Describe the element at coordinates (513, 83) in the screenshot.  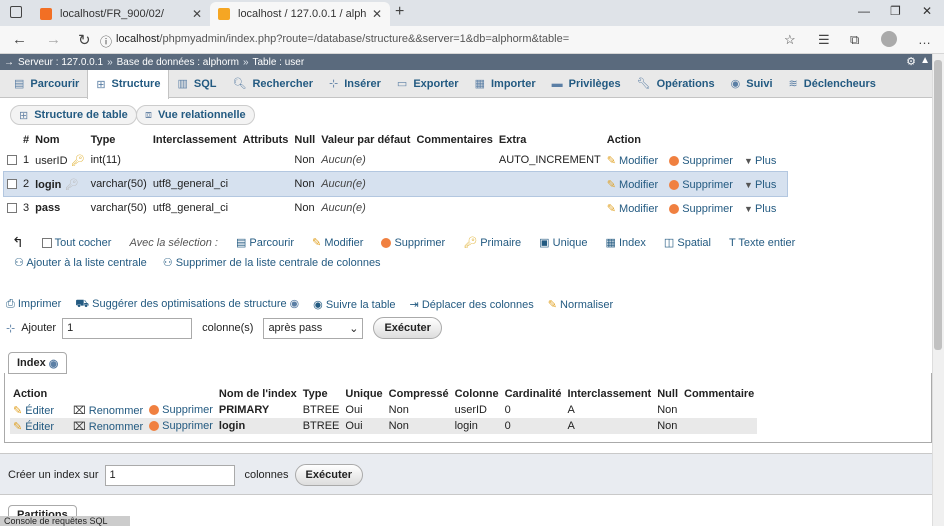
I see `tab-label: Importer` at that location.